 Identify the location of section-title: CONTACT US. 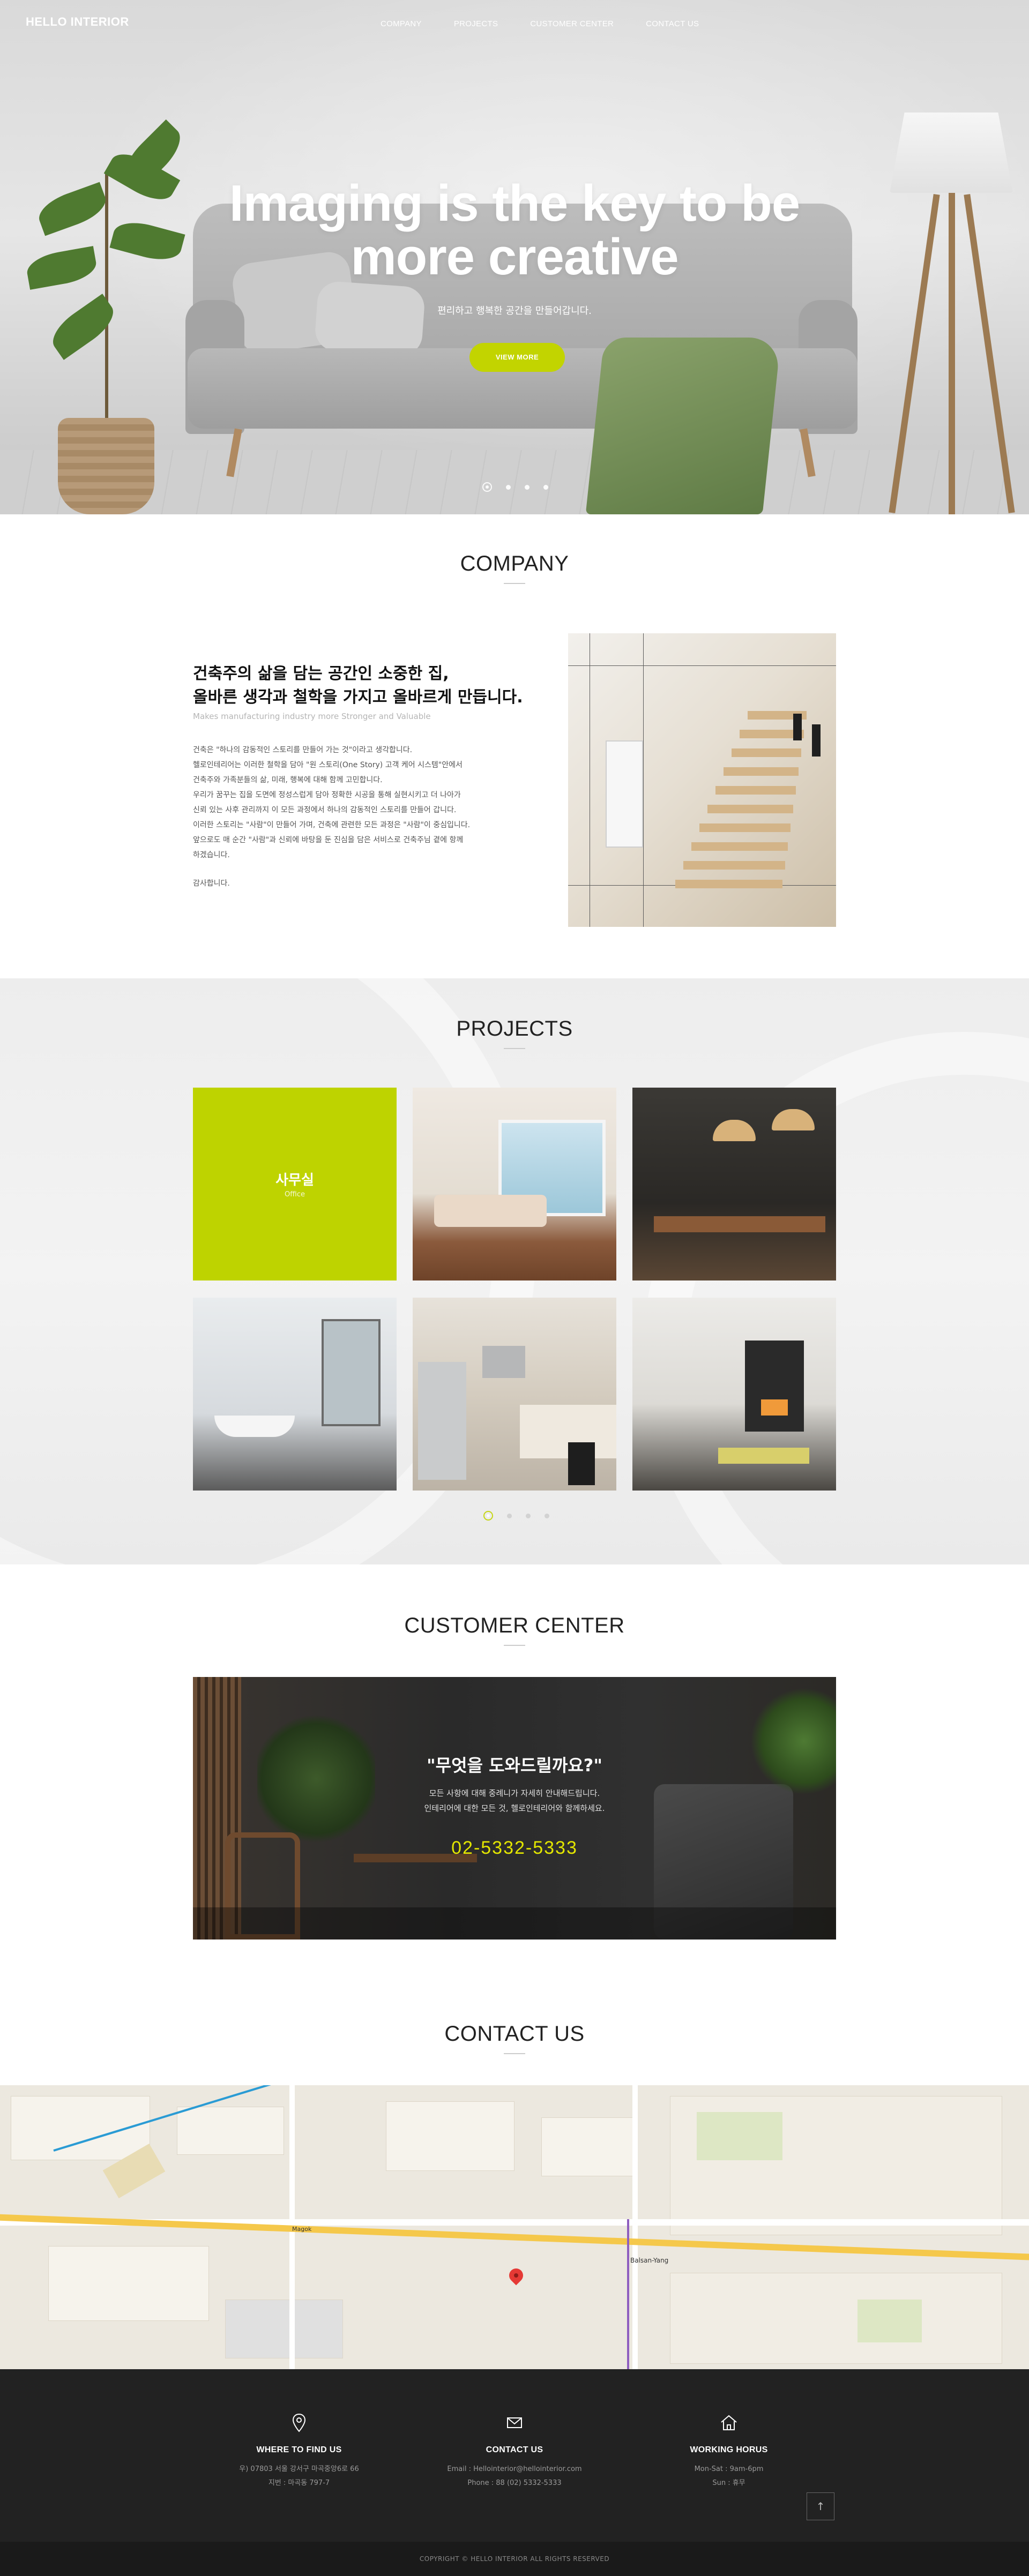
(514, 2034).